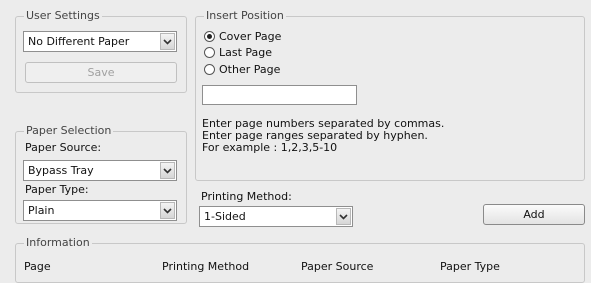 Image resolution: width=591 pixels, height=283 pixels. I want to click on radio-cover-page-label: Cover Page, so click(250, 36).